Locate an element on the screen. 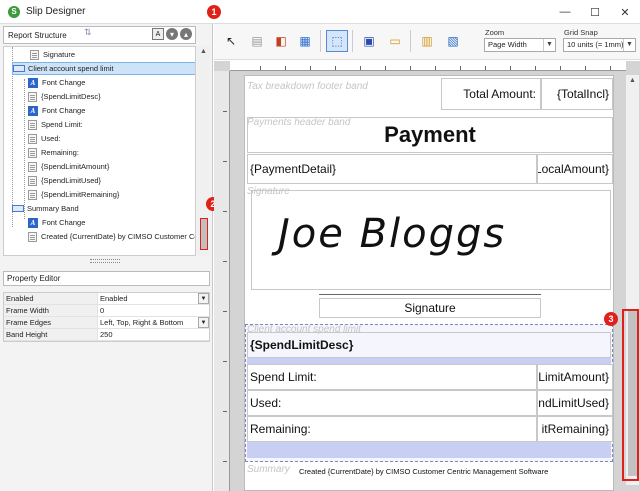  tree-item-spend-limit-label: Spend Limit: is located at coordinates (55, 124).